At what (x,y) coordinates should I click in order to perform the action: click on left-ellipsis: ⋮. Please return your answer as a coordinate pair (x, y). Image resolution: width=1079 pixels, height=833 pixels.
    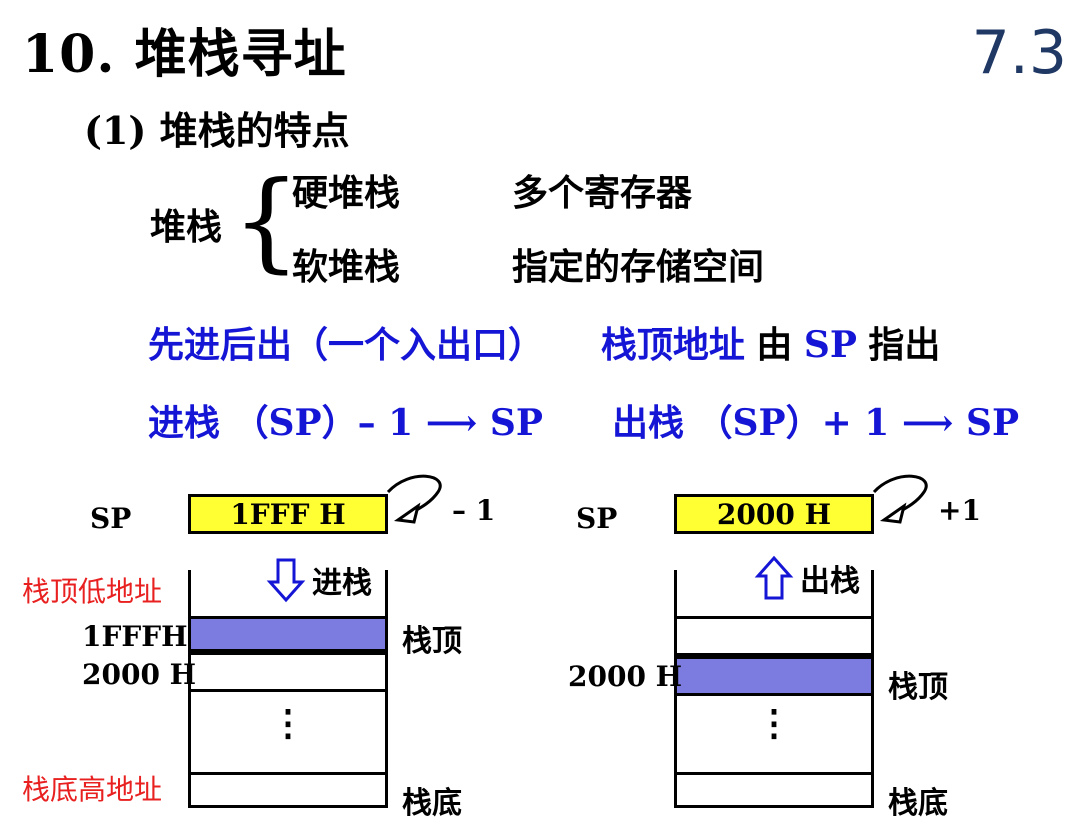
    Looking at the image, I should click on (288, 723).